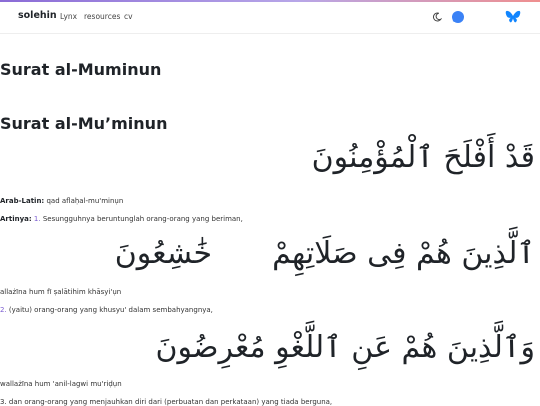 Image resolution: width=540 pixels, height=406 pixels. I want to click on nav-link-lynx: Lynx, so click(68, 16).